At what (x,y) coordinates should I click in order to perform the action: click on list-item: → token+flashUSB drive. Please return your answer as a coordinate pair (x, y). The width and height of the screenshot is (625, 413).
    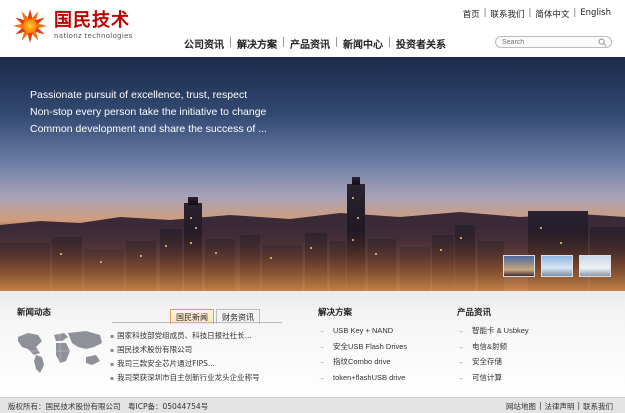
    Looking at the image, I should click on (362, 379).